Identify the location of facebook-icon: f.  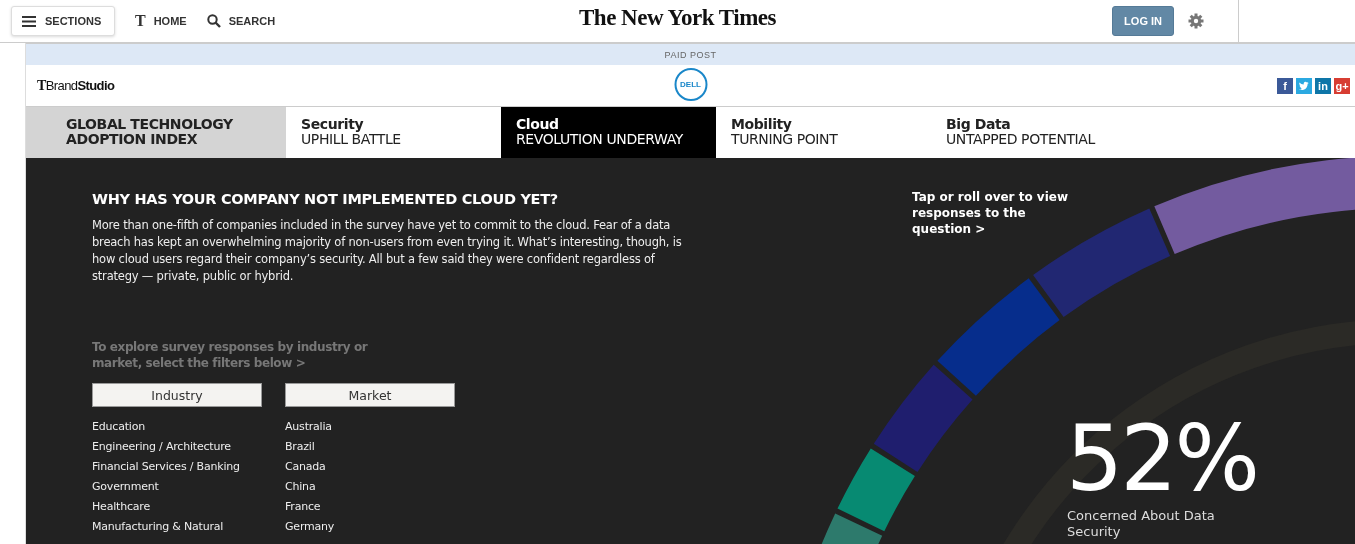
(1285, 85).